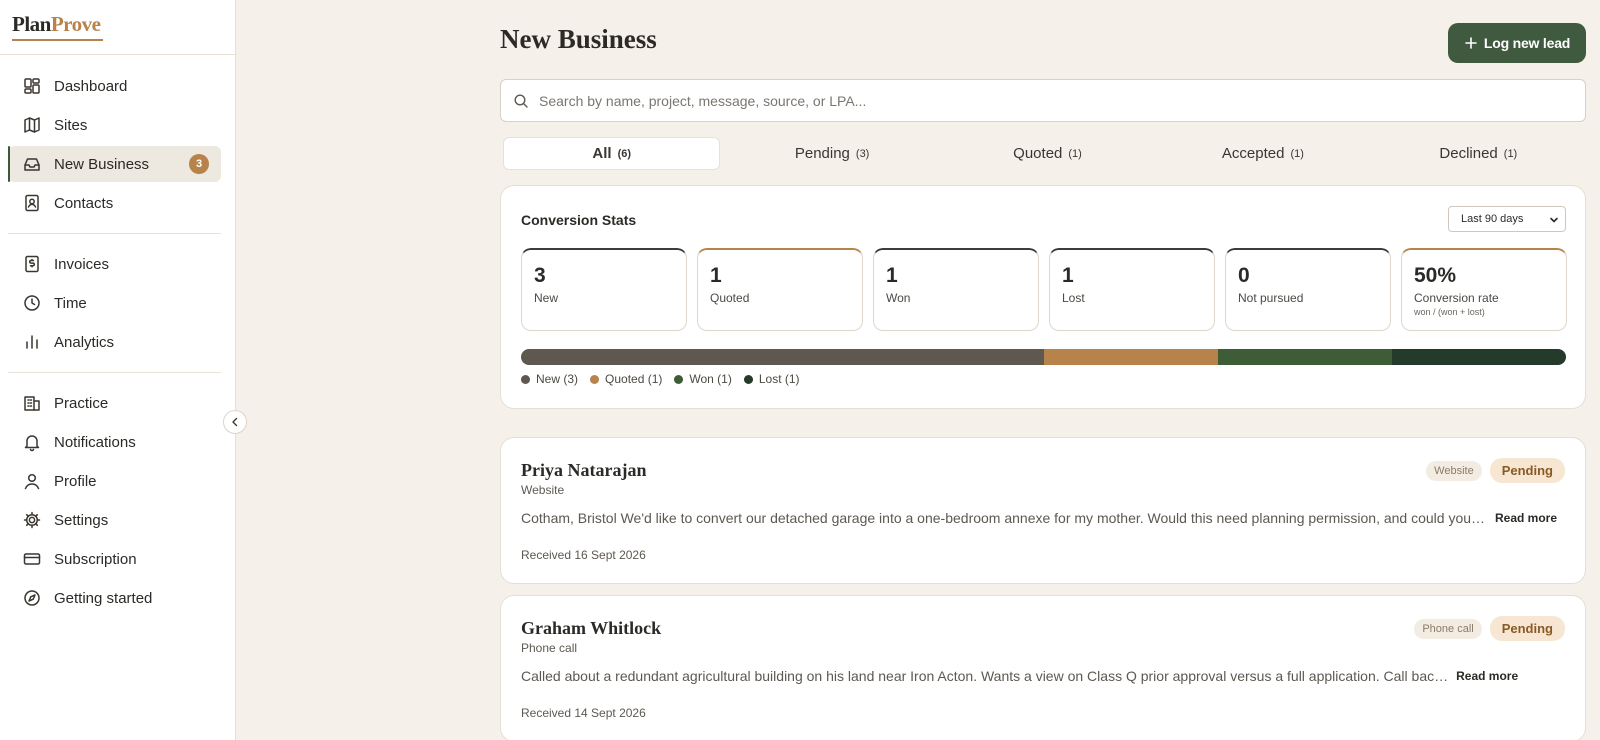 This screenshot has height=740, width=1600. Describe the element at coordinates (84, 203) in the screenshot. I see `sidebar-item-label: Contacts` at that location.